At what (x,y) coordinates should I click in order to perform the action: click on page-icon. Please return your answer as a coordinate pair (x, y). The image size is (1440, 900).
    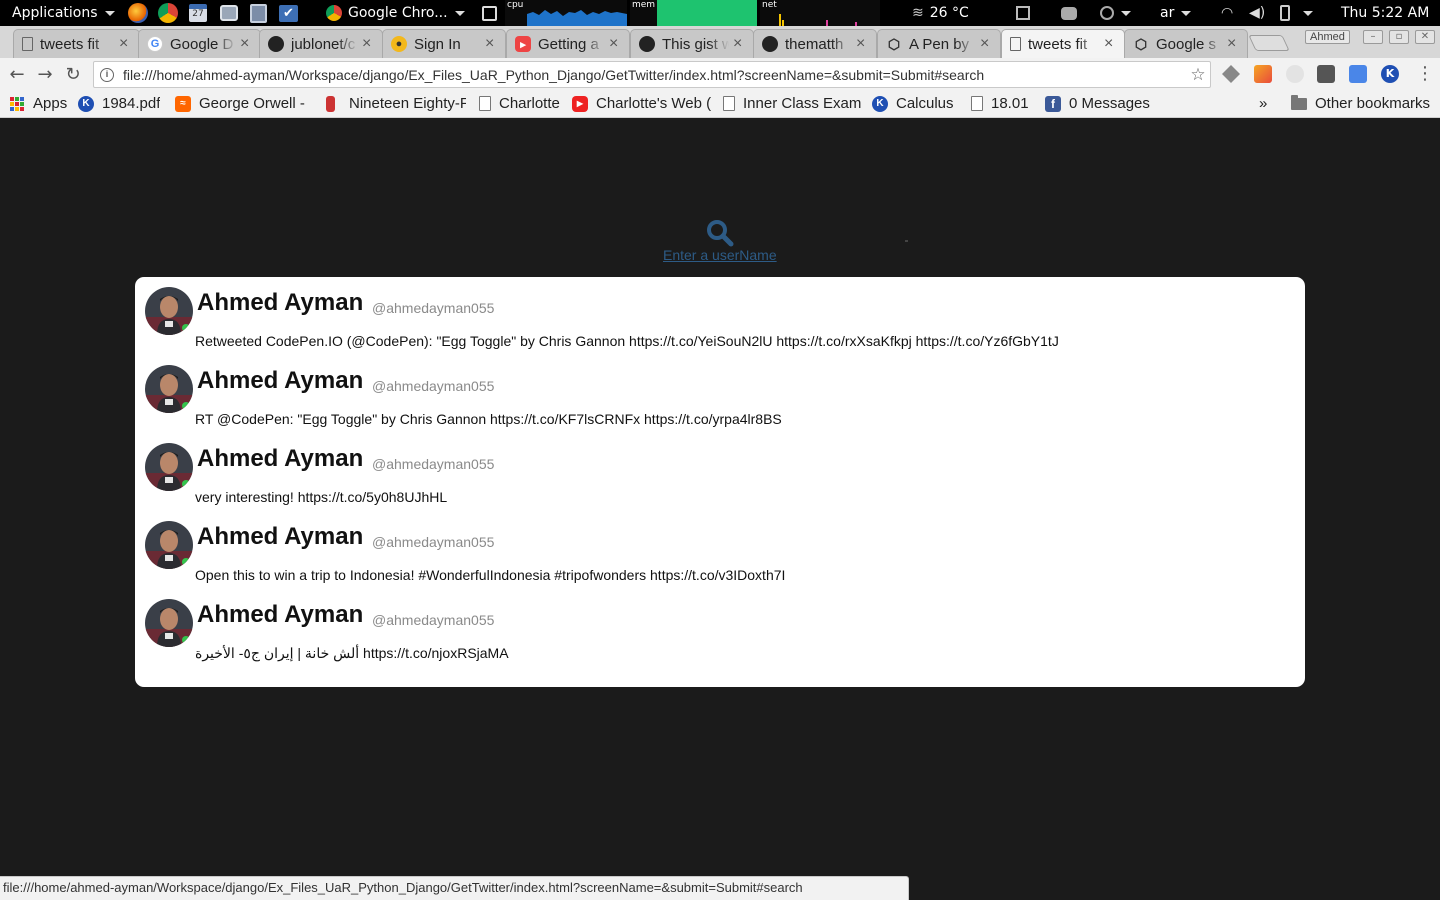
    Looking at the image, I should click on (27, 44).